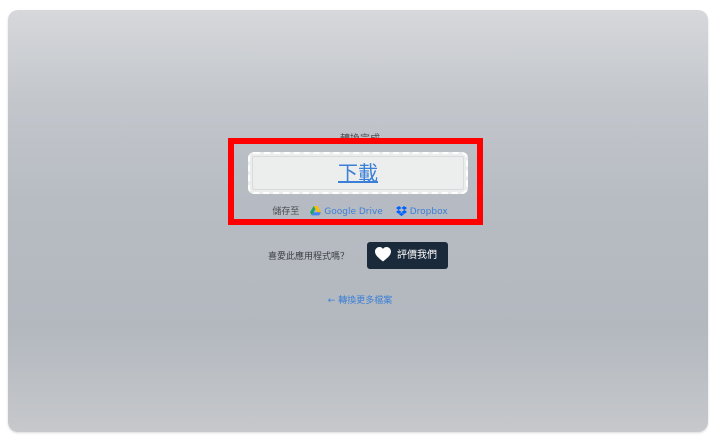 This screenshot has height=448, width=720. Describe the element at coordinates (309, 257) in the screenshot. I see `rating-prompt: 喜愛此應用程式嗎？` at that location.